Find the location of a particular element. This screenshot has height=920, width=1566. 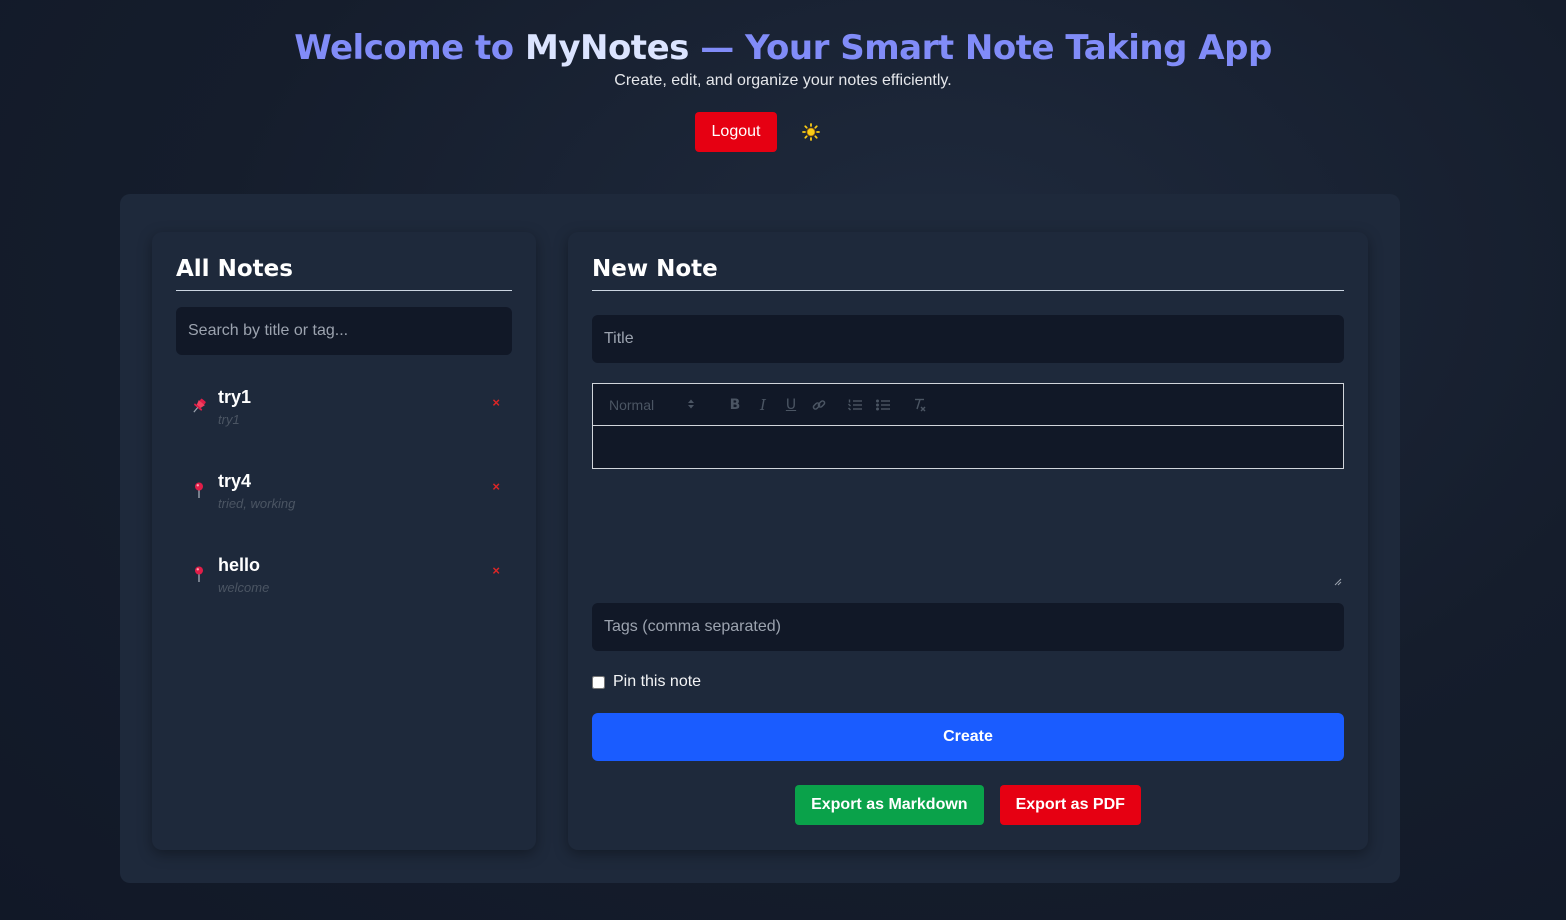

list-item: try4 tried, working × is located at coordinates (344, 503).